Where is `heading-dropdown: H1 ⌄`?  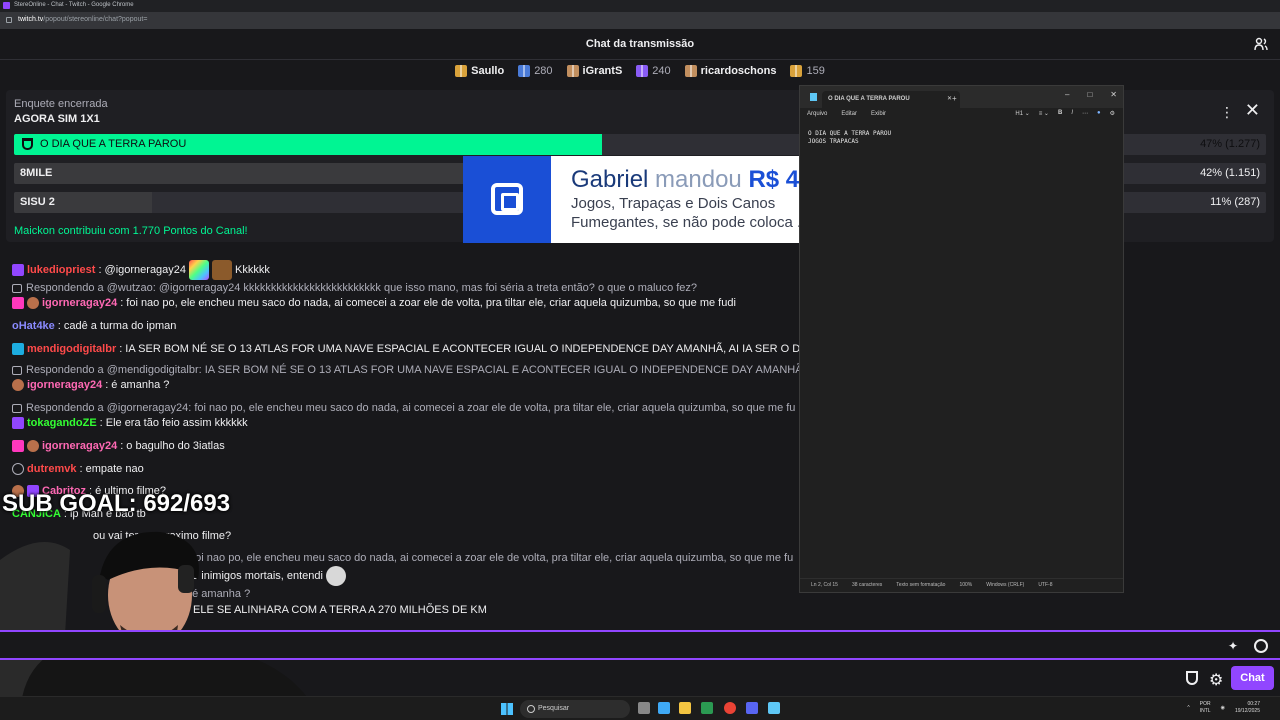 heading-dropdown: H1 ⌄ is located at coordinates (1022, 113).